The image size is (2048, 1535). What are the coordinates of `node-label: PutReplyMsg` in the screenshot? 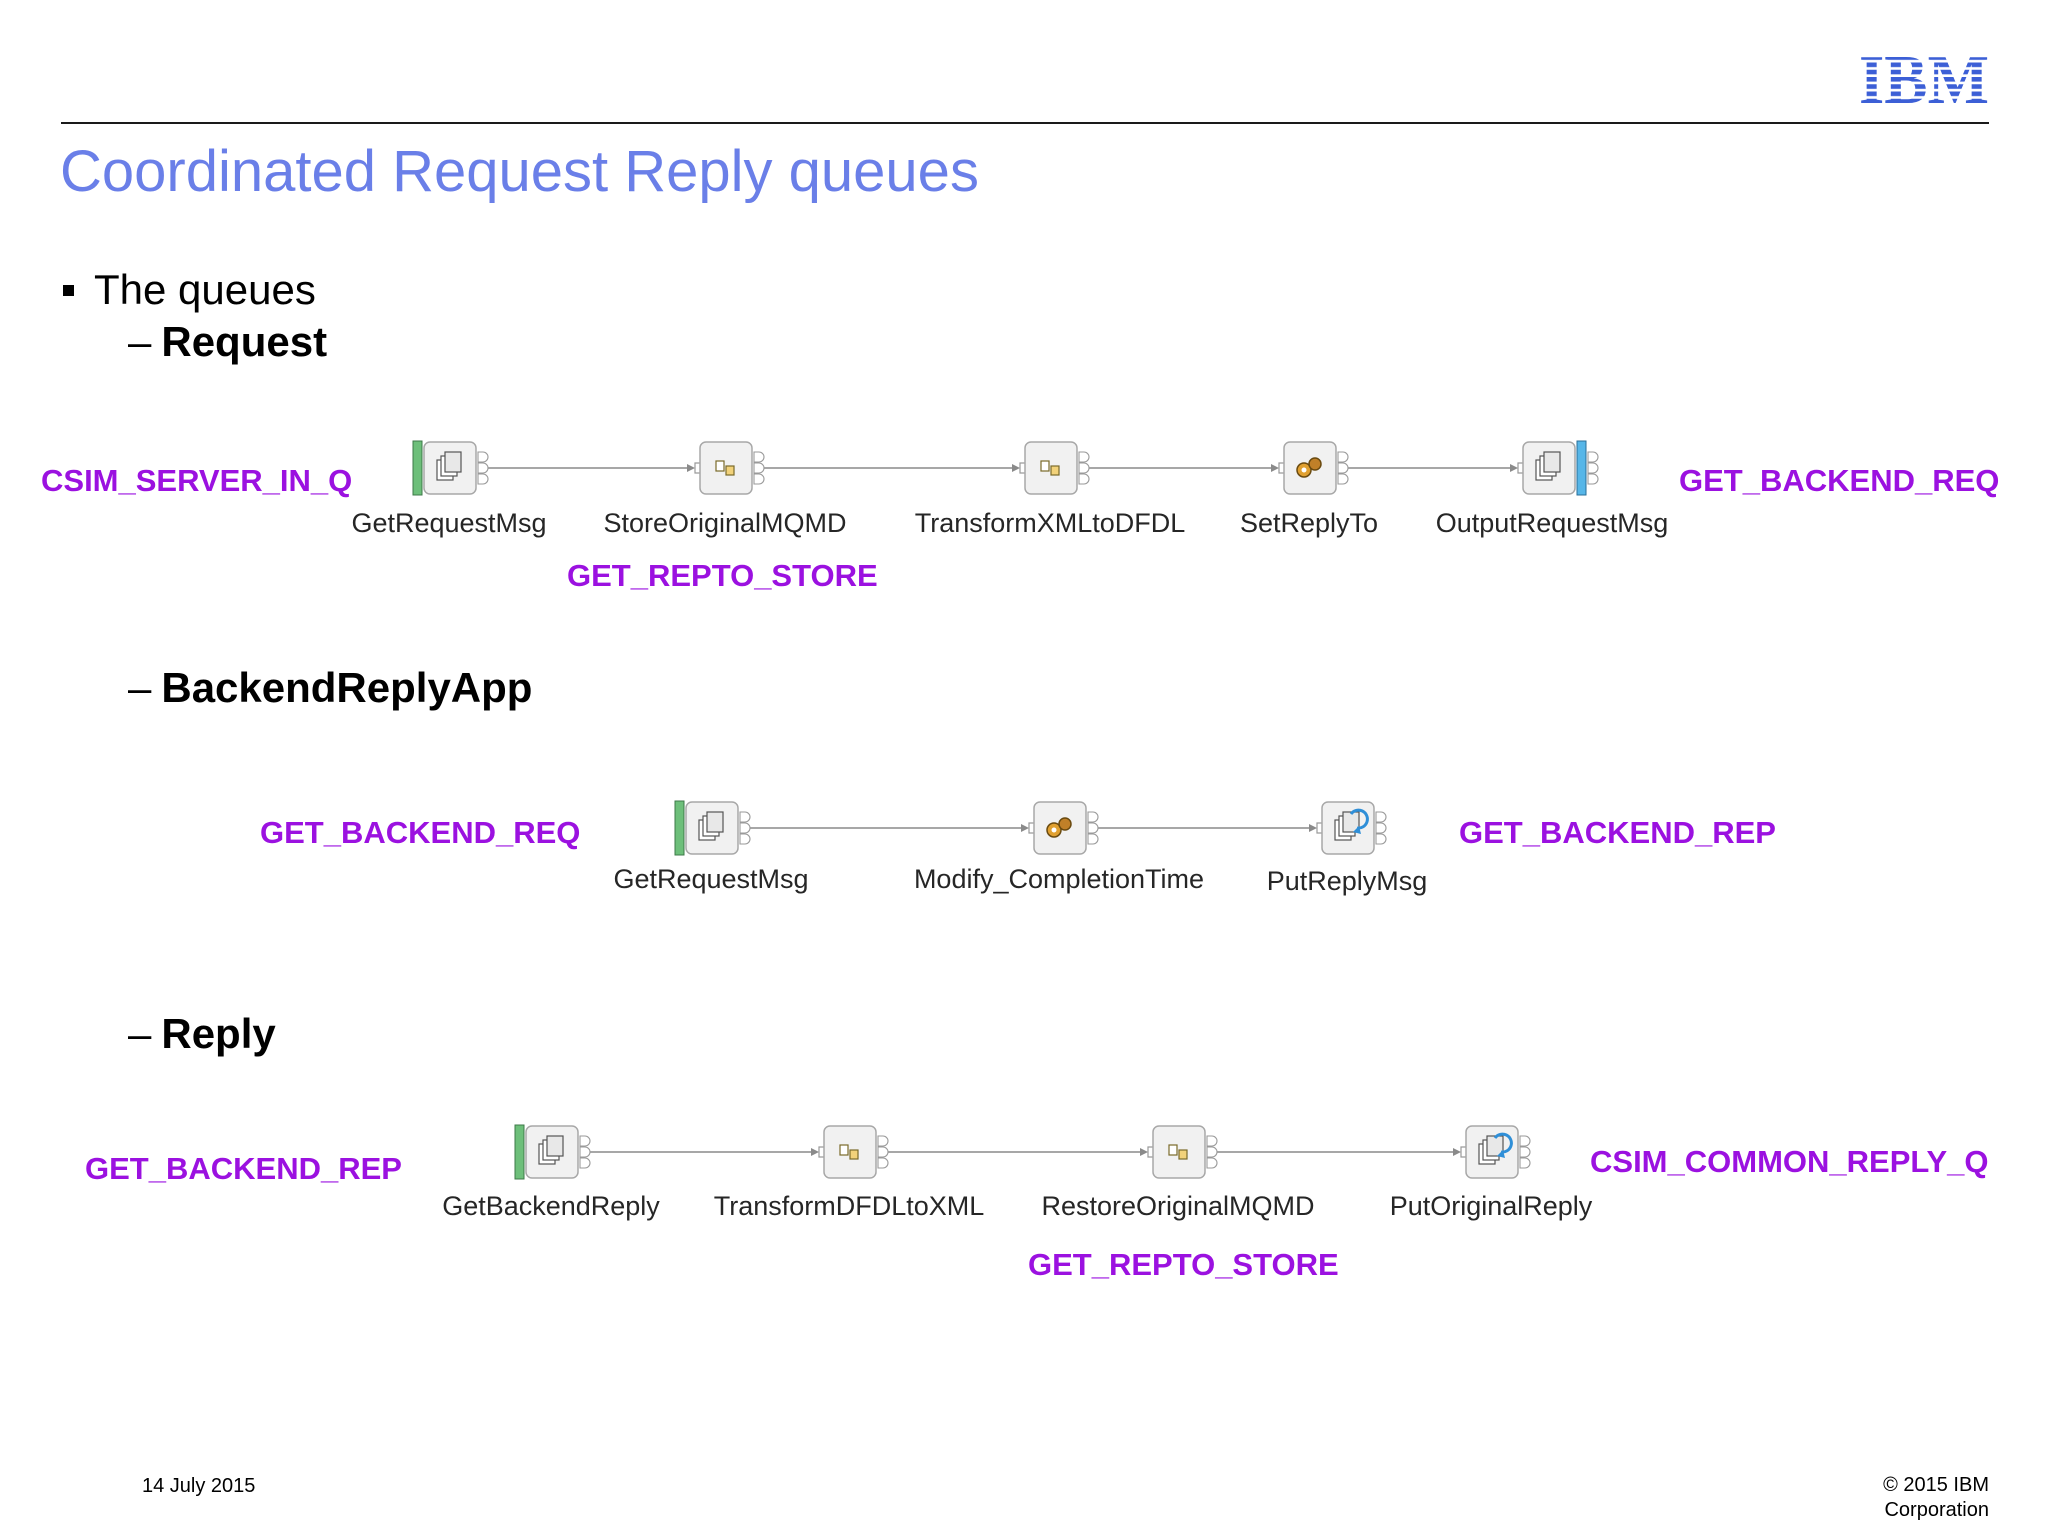 It's located at (1347, 881).